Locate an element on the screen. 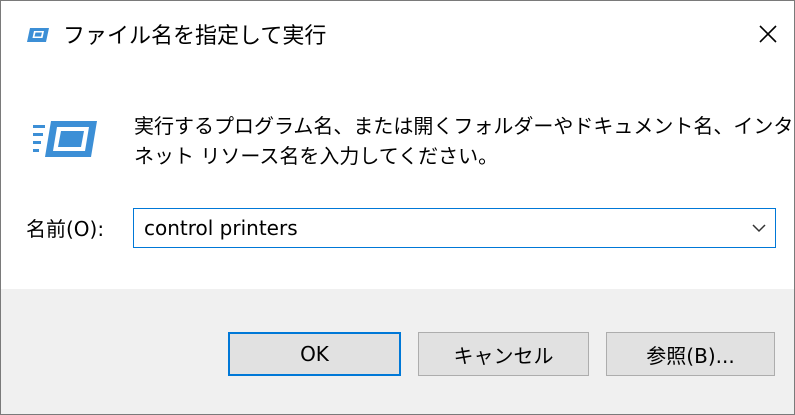 The image size is (795, 415). name-combobox is located at coordinates (454, 228).